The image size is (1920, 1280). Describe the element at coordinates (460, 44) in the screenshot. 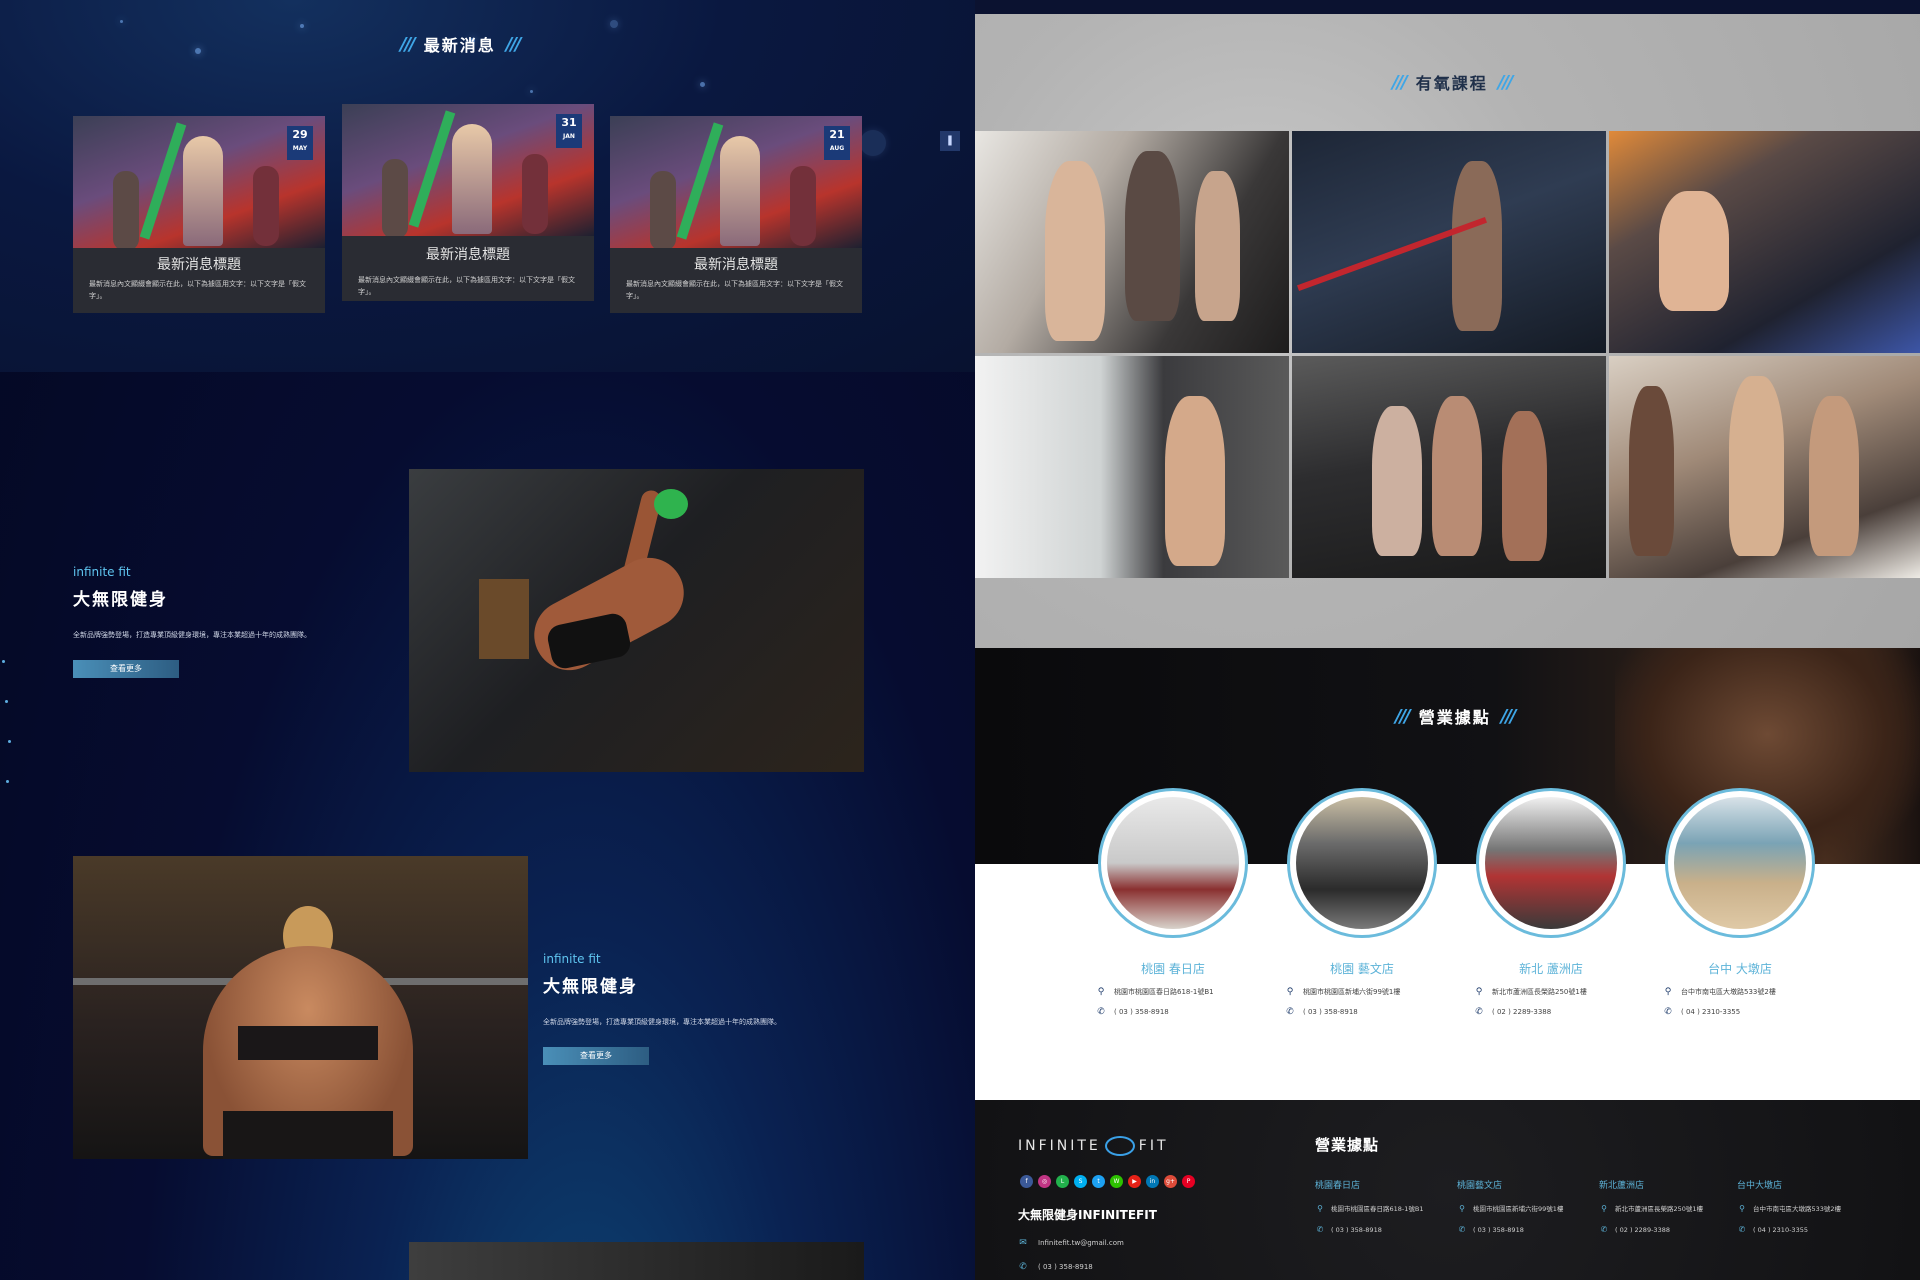

I see `news-section-title: /// 最新消息 ///` at that location.